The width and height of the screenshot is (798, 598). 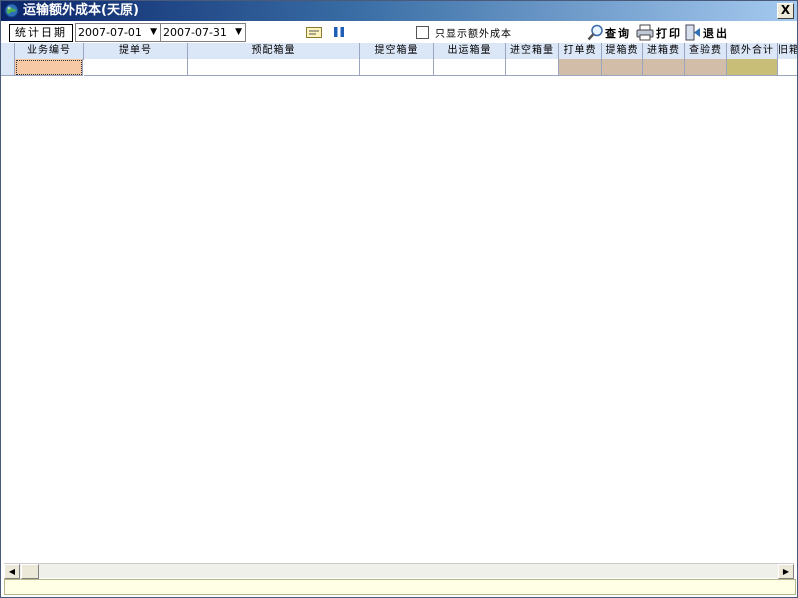 I want to click on query-button: 查询, so click(x=610, y=32).